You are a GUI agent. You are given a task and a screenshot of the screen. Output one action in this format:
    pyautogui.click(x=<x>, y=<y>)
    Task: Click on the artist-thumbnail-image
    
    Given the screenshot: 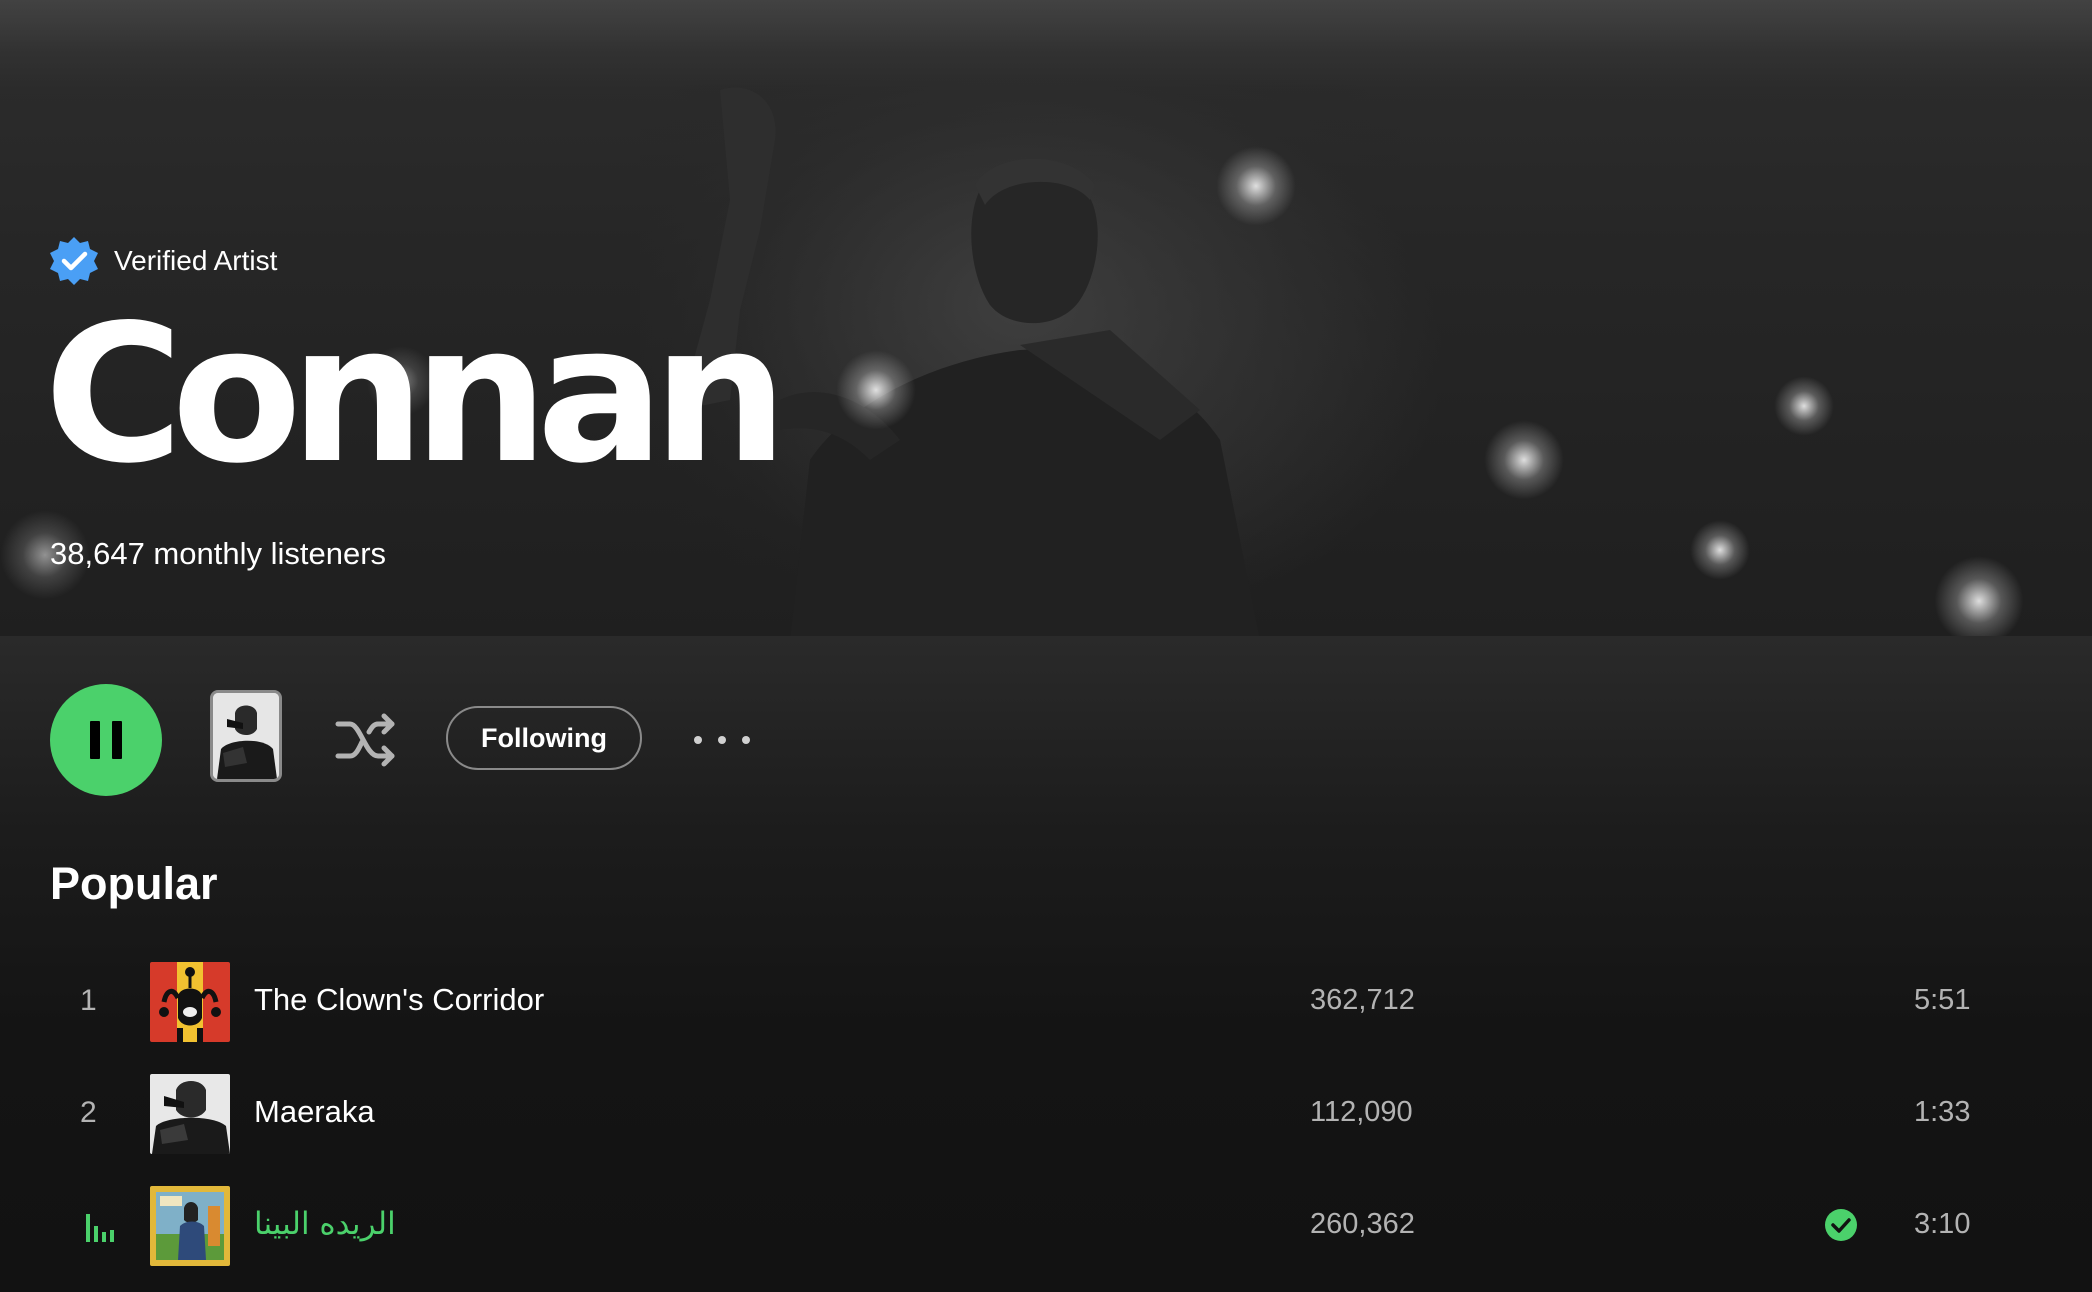 What is the action you would take?
    pyautogui.click(x=246, y=736)
    